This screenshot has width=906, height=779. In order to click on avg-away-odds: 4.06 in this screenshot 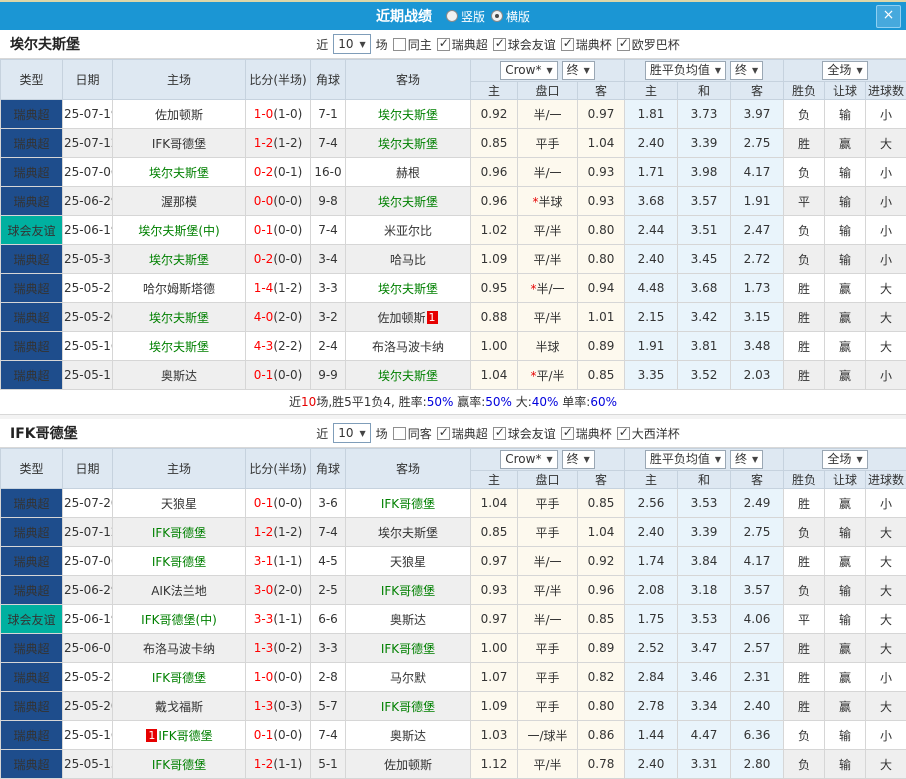, I will do `click(757, 619)`.